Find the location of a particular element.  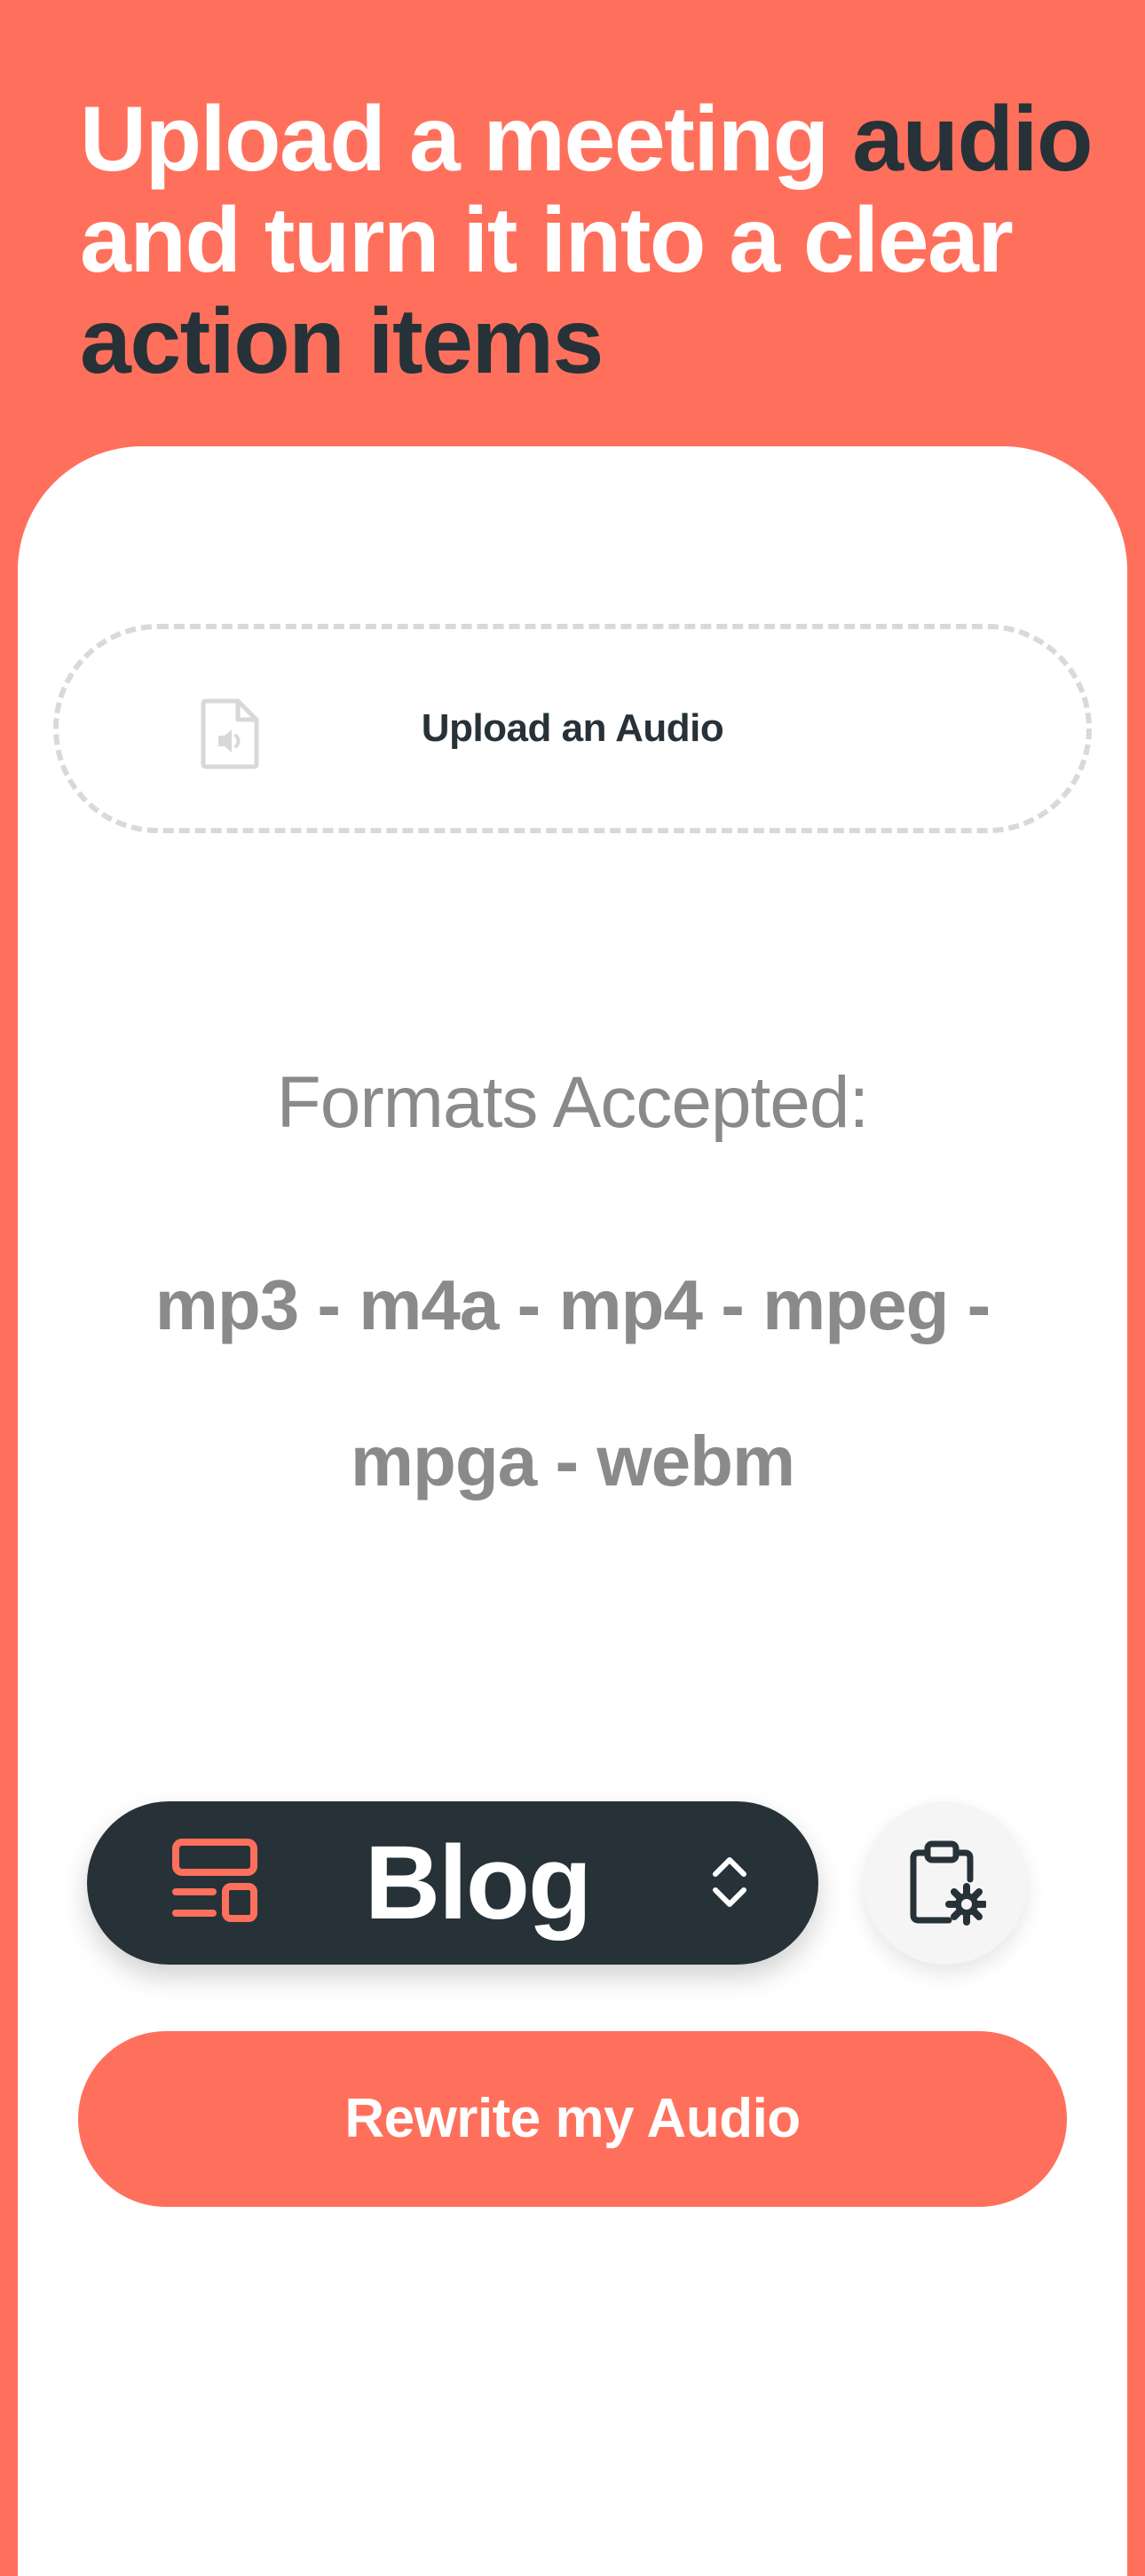

upload-audio-dropzone: Upload an Audio is located at coordinates (572, 728).